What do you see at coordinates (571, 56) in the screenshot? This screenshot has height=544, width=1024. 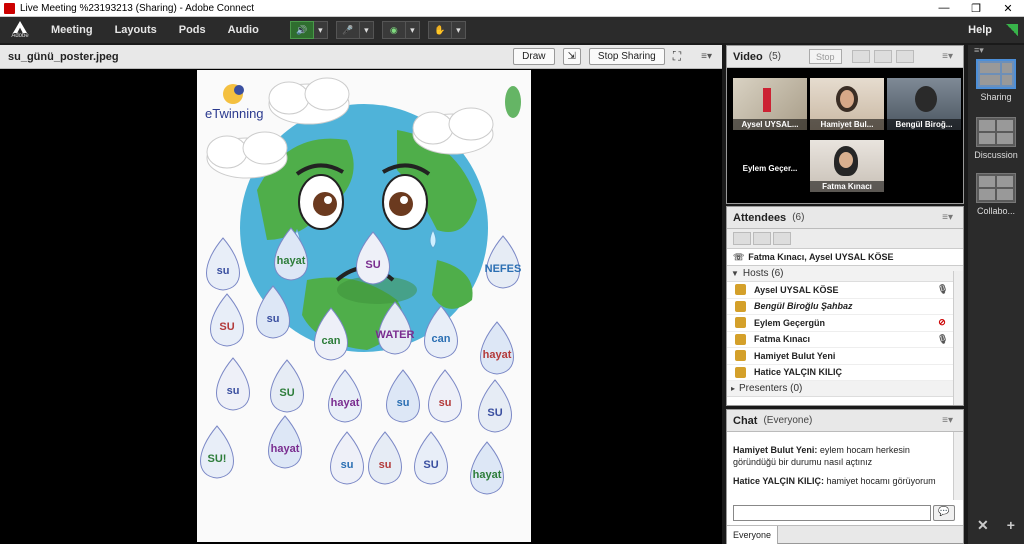 I see `pointer-icon: ⇲` at bounding box center [571, 56].